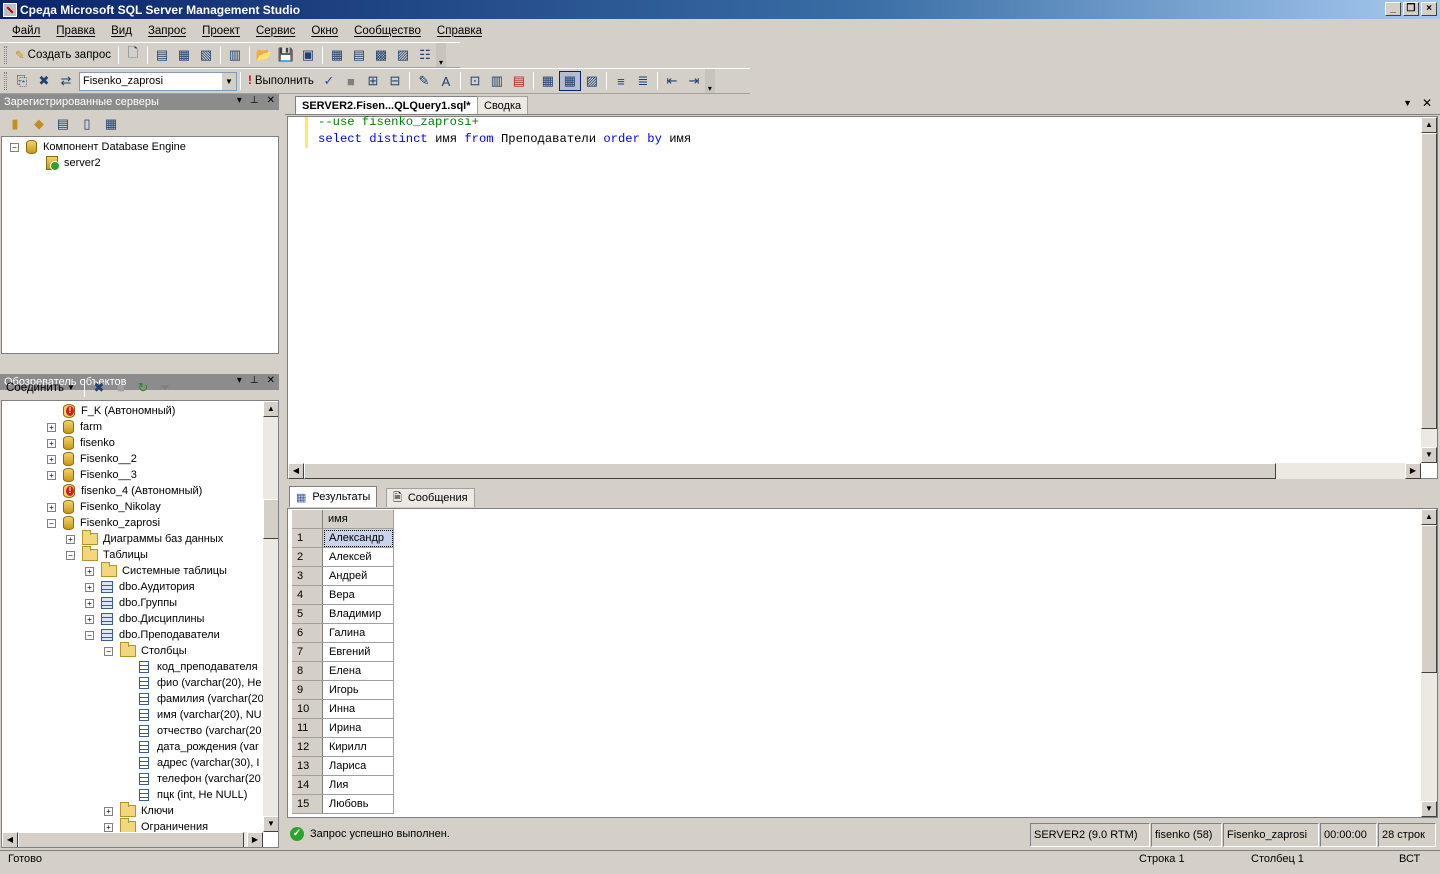 The width and height of the screenshot is (1440, 874). What do you see at coordinates (307, 747) in the screenshot?
I see `row-number: 12` at bounding box center [307, 747].